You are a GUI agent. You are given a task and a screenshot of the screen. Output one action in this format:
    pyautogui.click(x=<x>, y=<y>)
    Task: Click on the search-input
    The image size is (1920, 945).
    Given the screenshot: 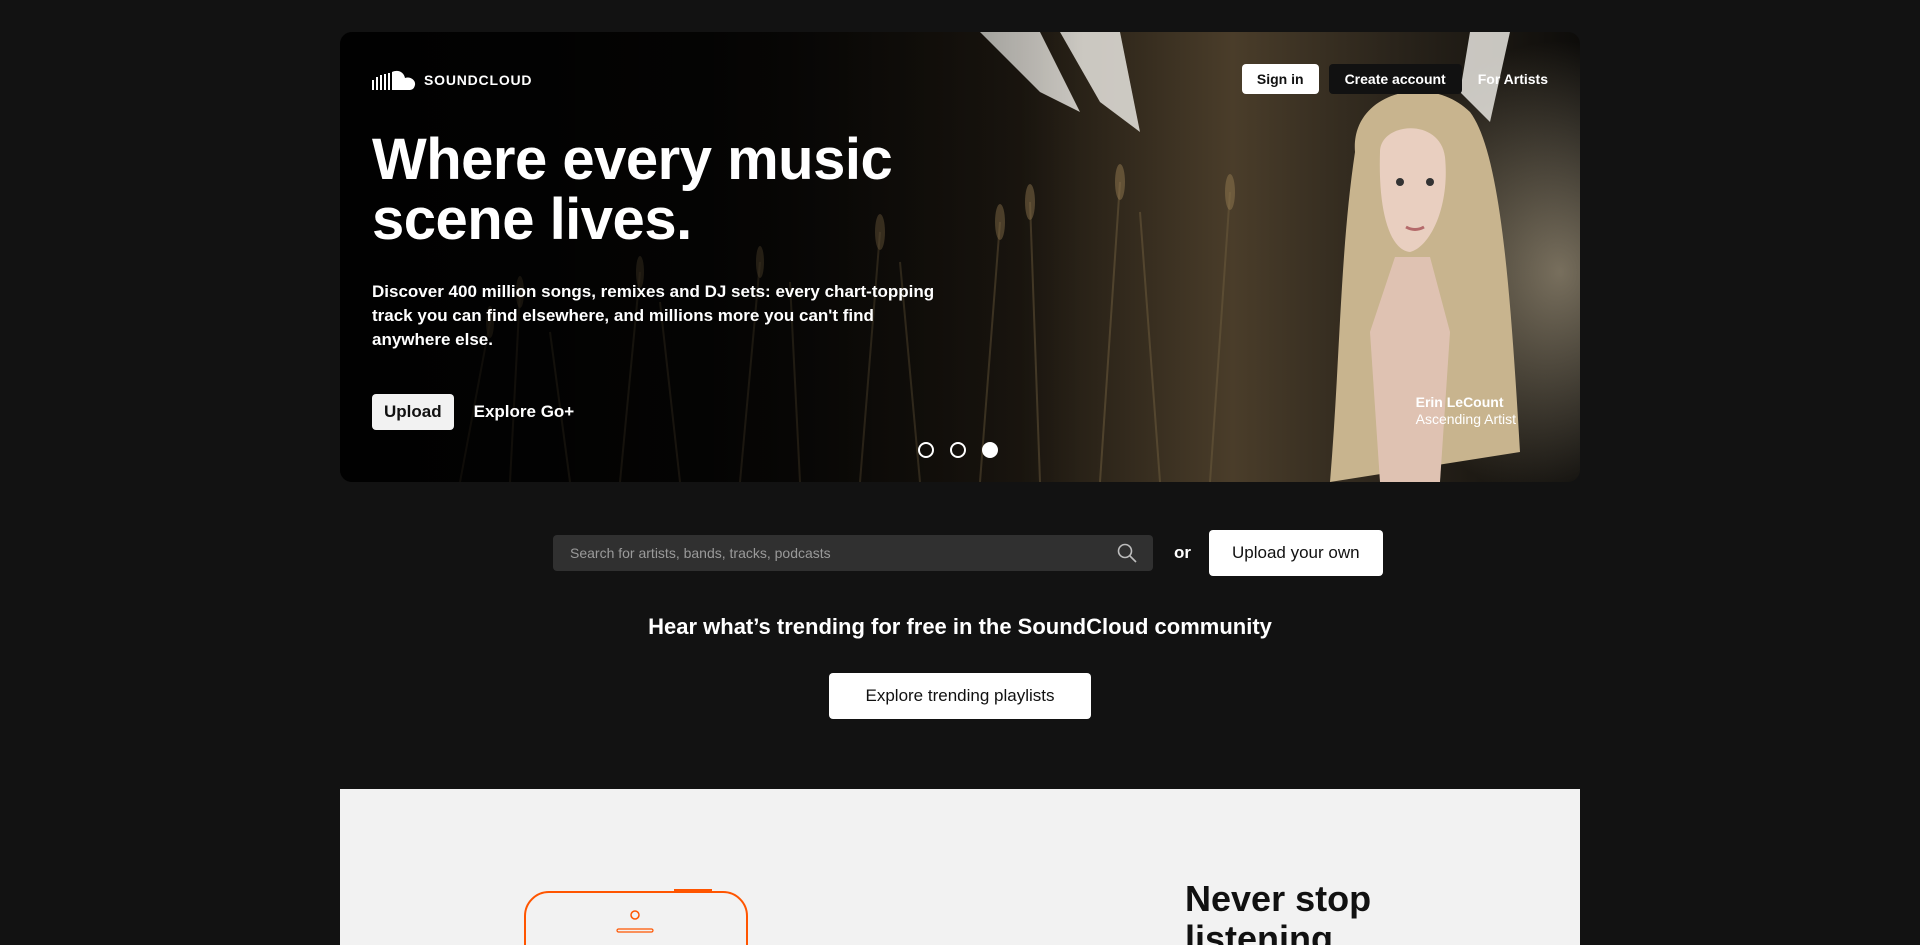 What is the action you would take?
    pyautogui.click(x=853, y=553)
    